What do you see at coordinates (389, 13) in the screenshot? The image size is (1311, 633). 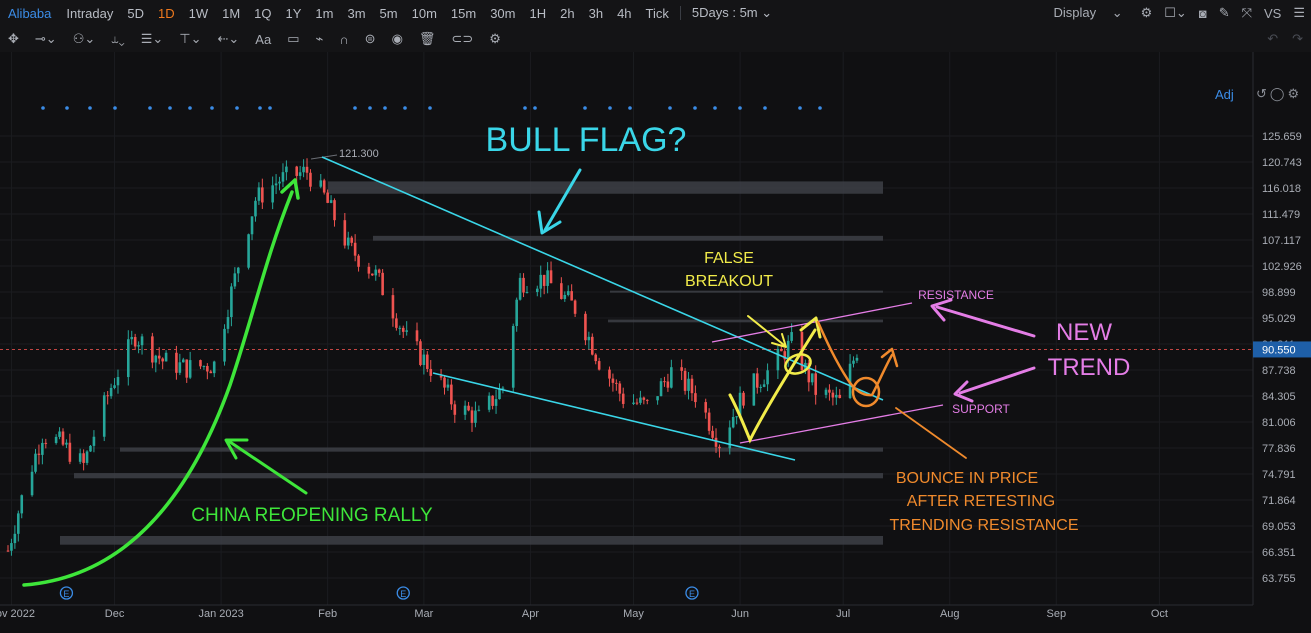 I see `timeframe-5m: 5m` at bounding box center [389, 13].